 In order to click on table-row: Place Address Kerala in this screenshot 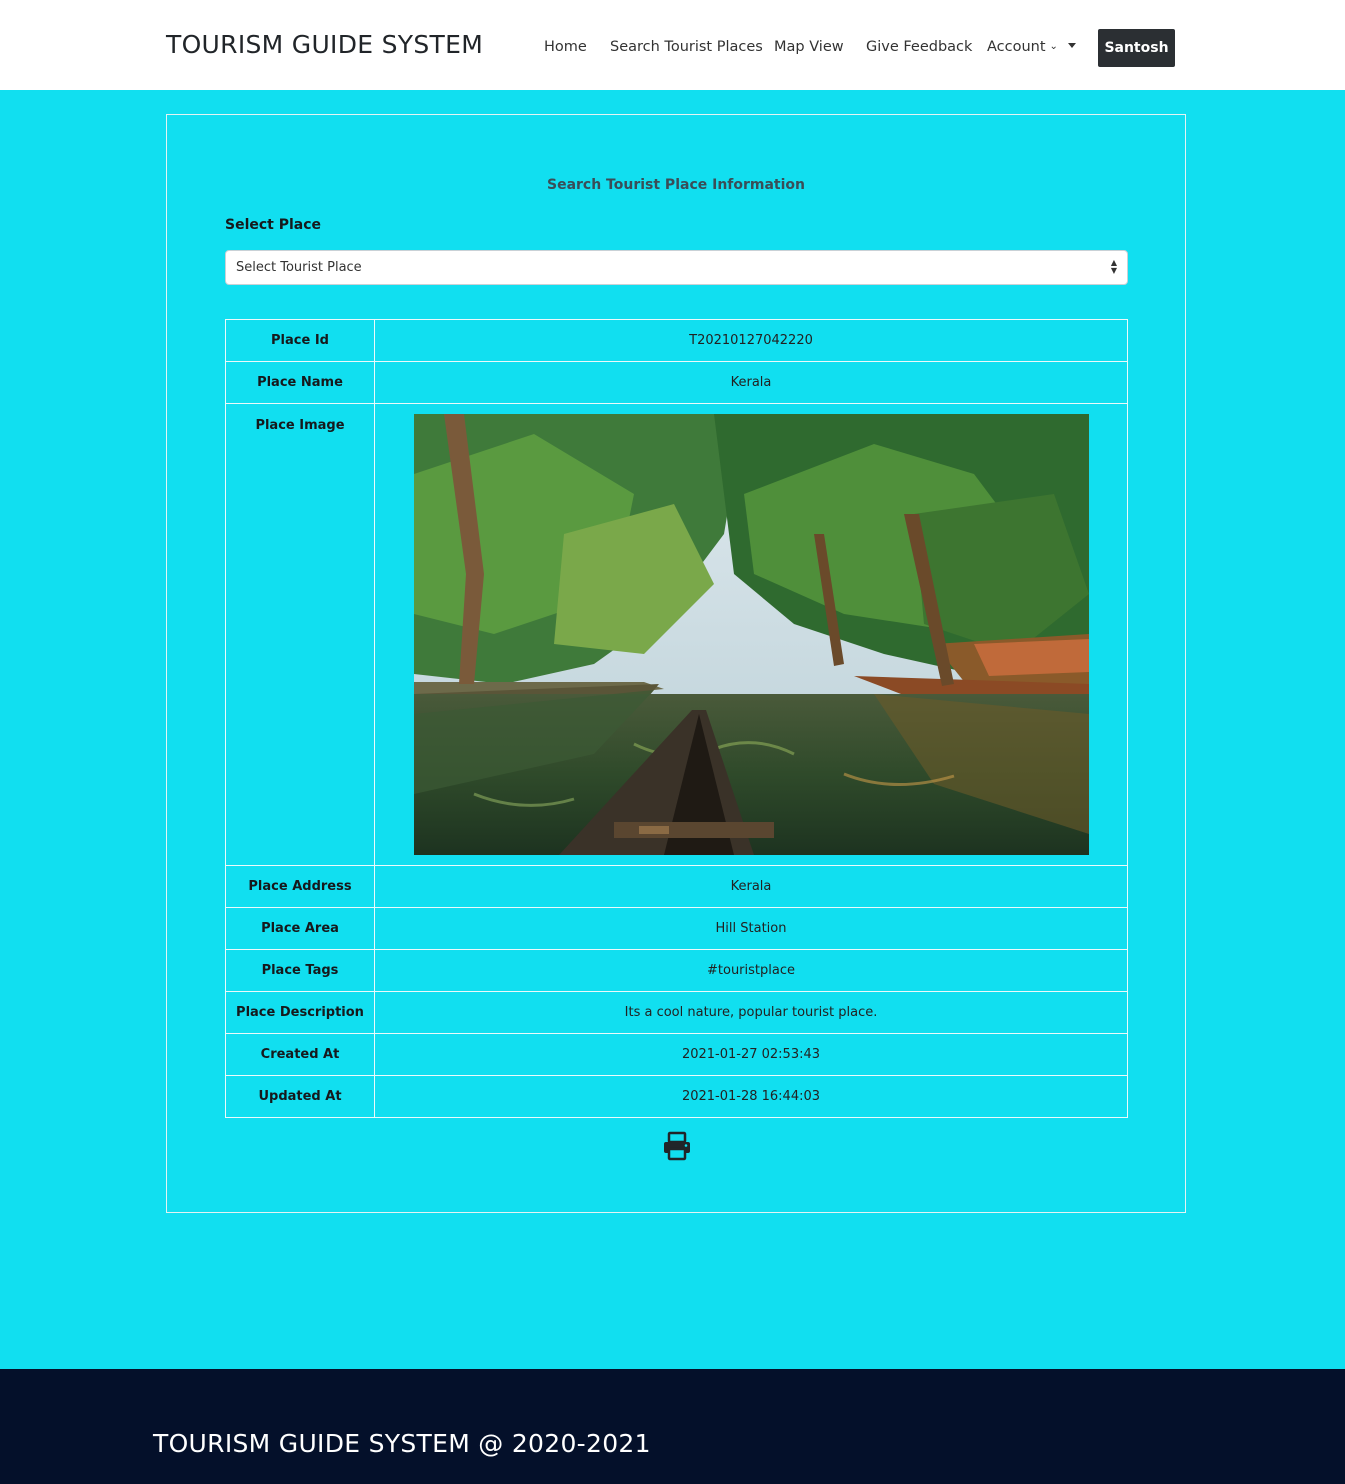, I will do `click(676, 886)`.